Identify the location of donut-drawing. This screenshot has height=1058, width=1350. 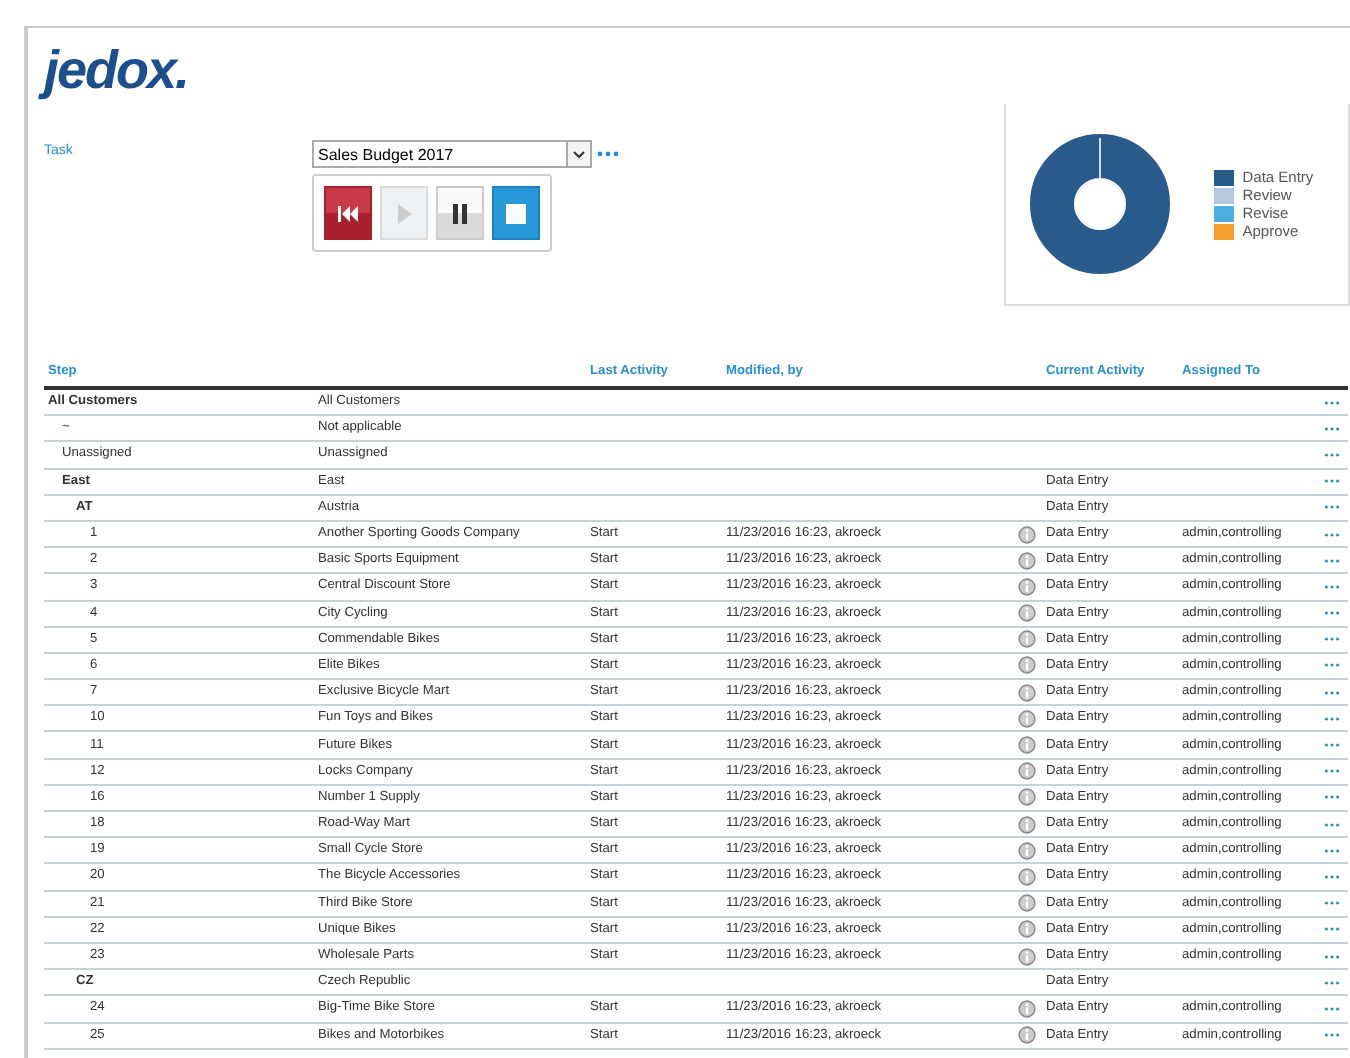
(1100, 204).